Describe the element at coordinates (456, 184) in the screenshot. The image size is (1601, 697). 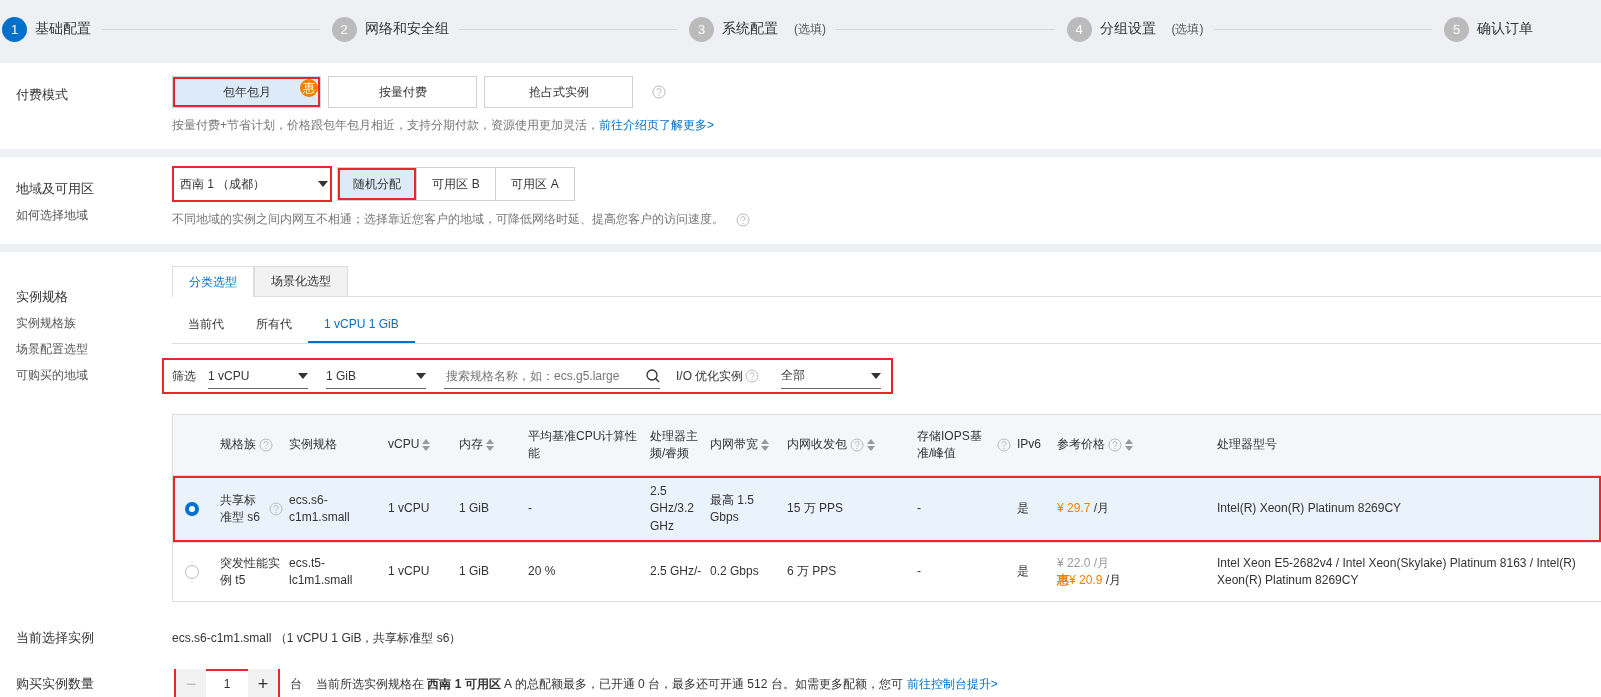
I see `zone-option: 可用区 B` at that location.